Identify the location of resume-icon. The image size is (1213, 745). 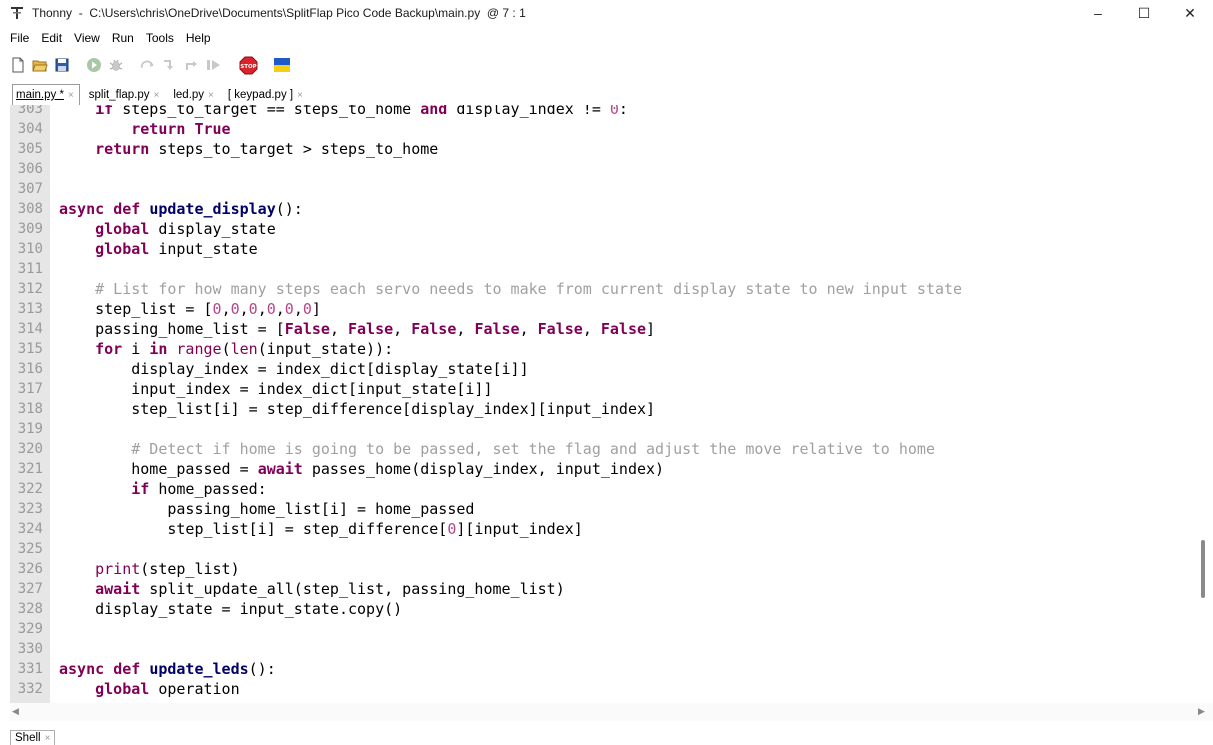
(214, 65).